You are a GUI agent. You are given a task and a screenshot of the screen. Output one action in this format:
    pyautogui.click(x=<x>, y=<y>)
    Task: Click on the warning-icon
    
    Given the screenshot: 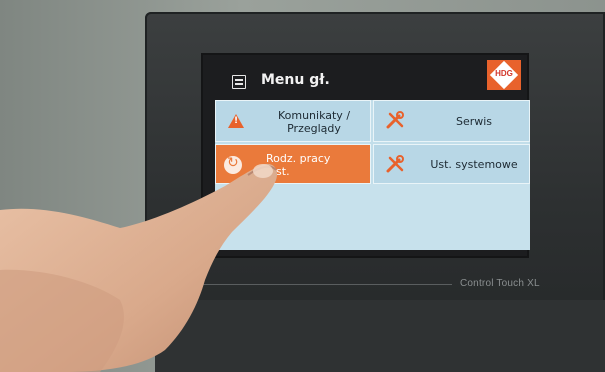 What is the action you would take?
    pyautogui.click(x=236, y=121)
    